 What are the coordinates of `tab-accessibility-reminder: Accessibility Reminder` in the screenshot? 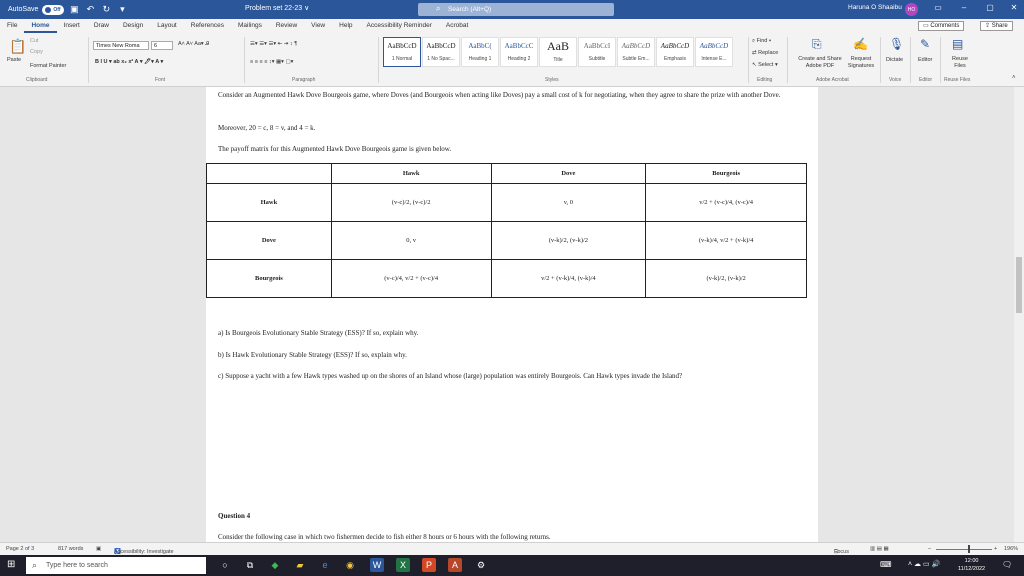 It's located at (399, 26).